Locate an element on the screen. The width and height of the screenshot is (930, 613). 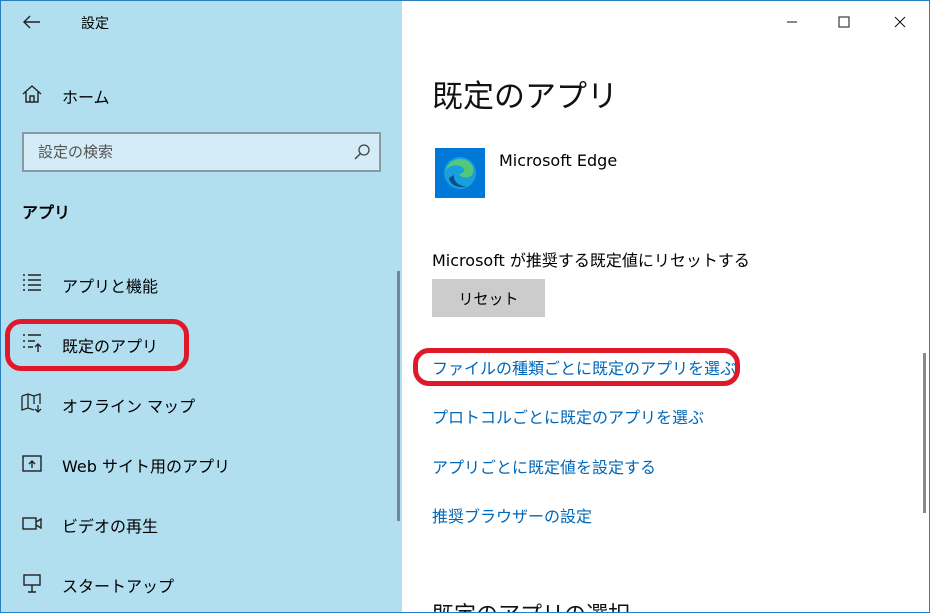
sidebar-item-startup: スタートアップ is located at coordinates (201, 583).